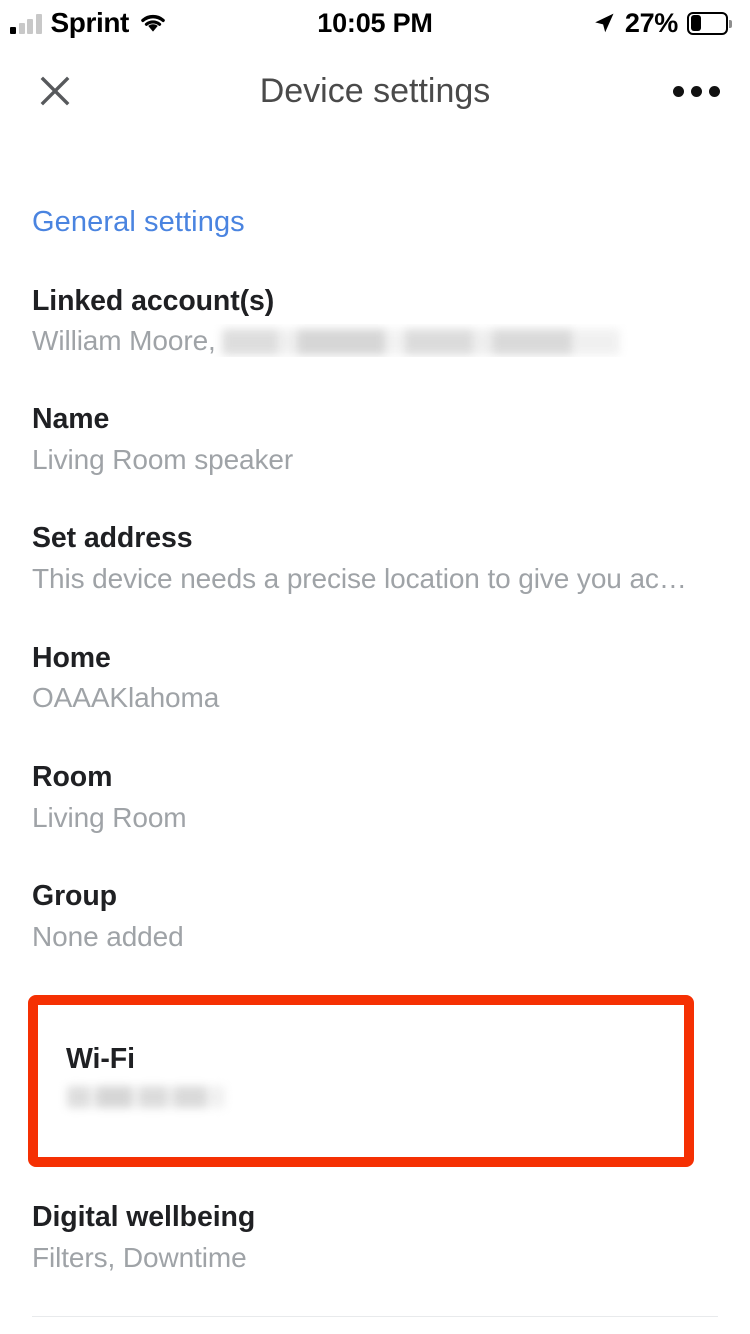 This screenshot has height=1334, width=750. I want to click on status-bar-right: 27%, so click(662, 23).